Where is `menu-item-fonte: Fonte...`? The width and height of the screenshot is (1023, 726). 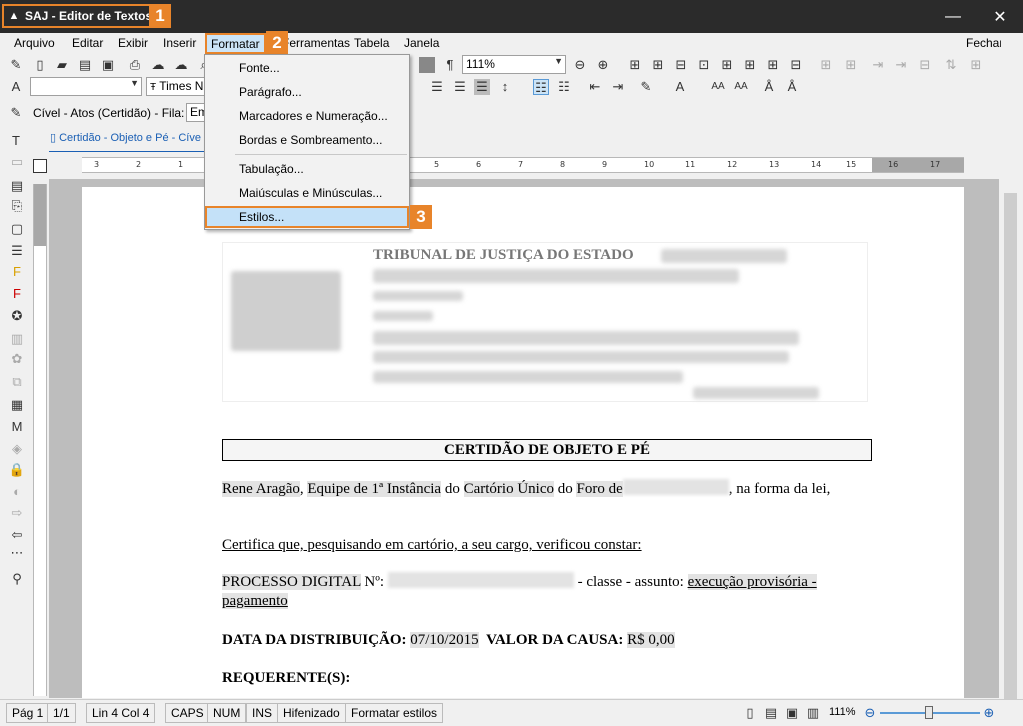 menu-item-fonte: Fonte... is located at coordinates (307, 68).